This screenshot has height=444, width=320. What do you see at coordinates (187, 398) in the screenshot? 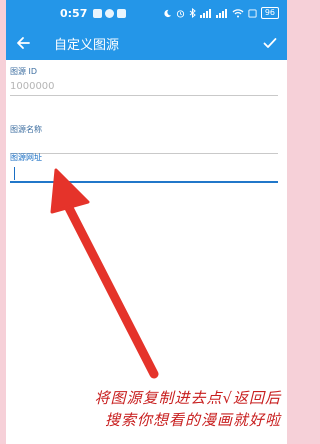
I see `annotation-caption-line1: 将图源复制进去点√返回后` at bounding box center [187, 398].